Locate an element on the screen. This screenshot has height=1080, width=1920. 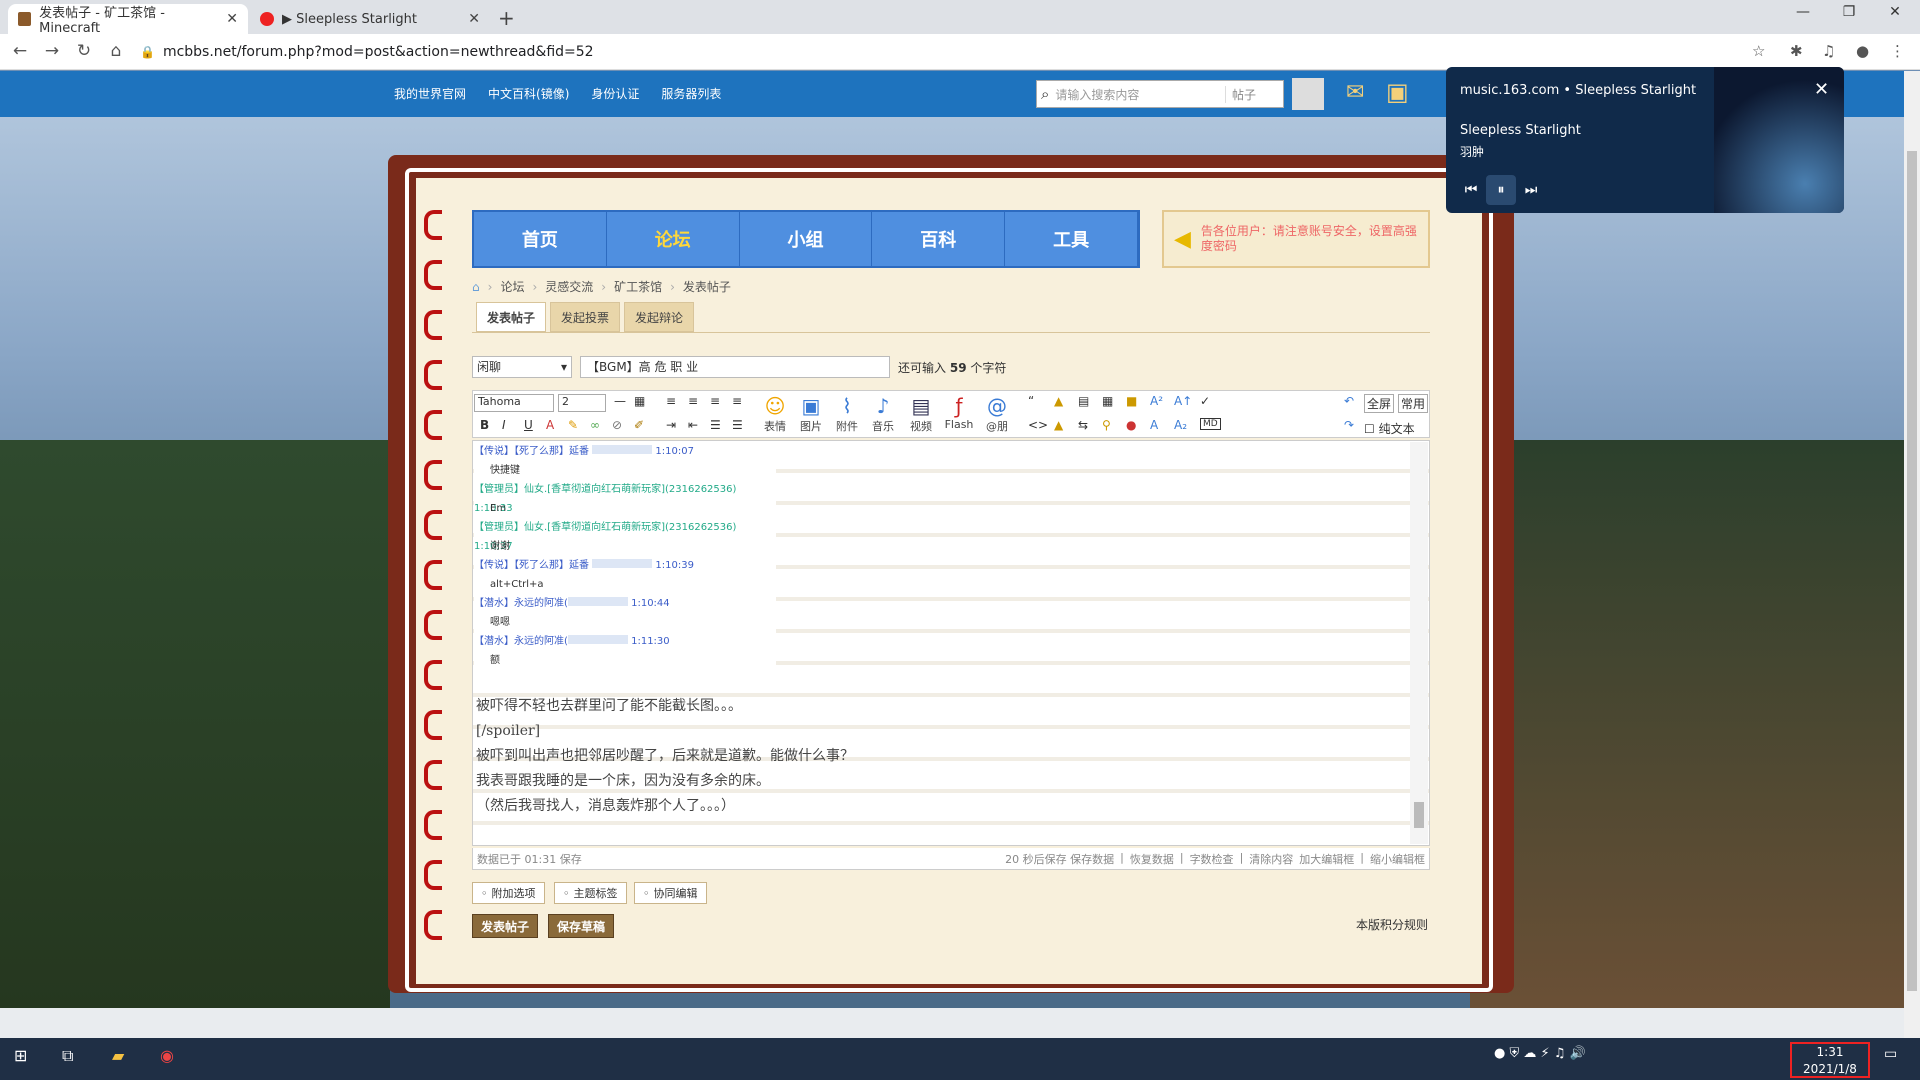
forward-button: → is located at coordinates (52, 51).